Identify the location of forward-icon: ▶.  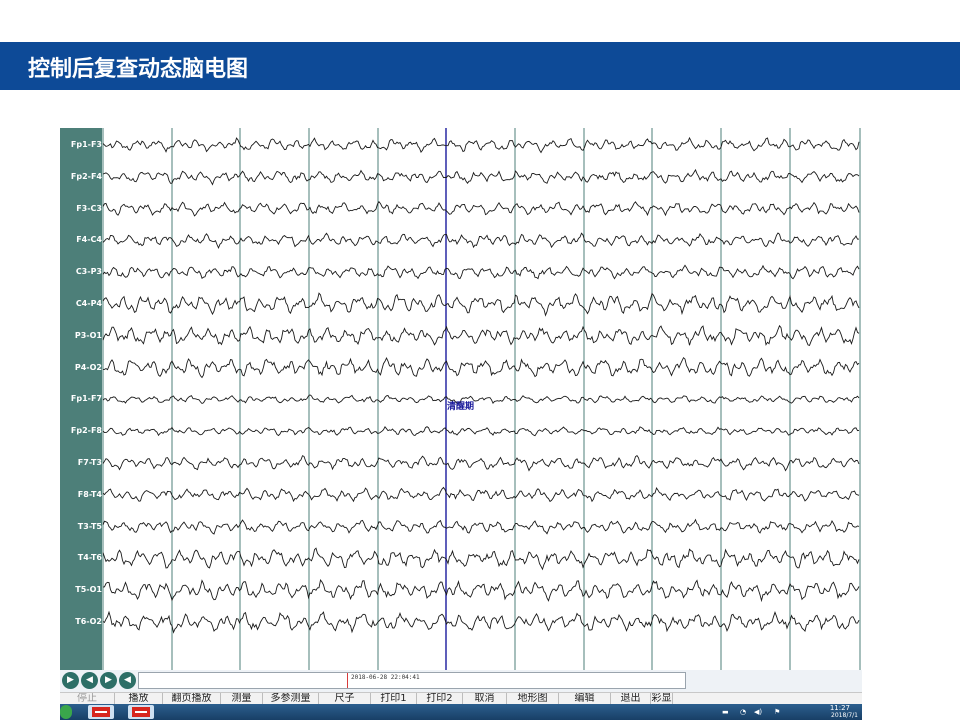
(108, 680).